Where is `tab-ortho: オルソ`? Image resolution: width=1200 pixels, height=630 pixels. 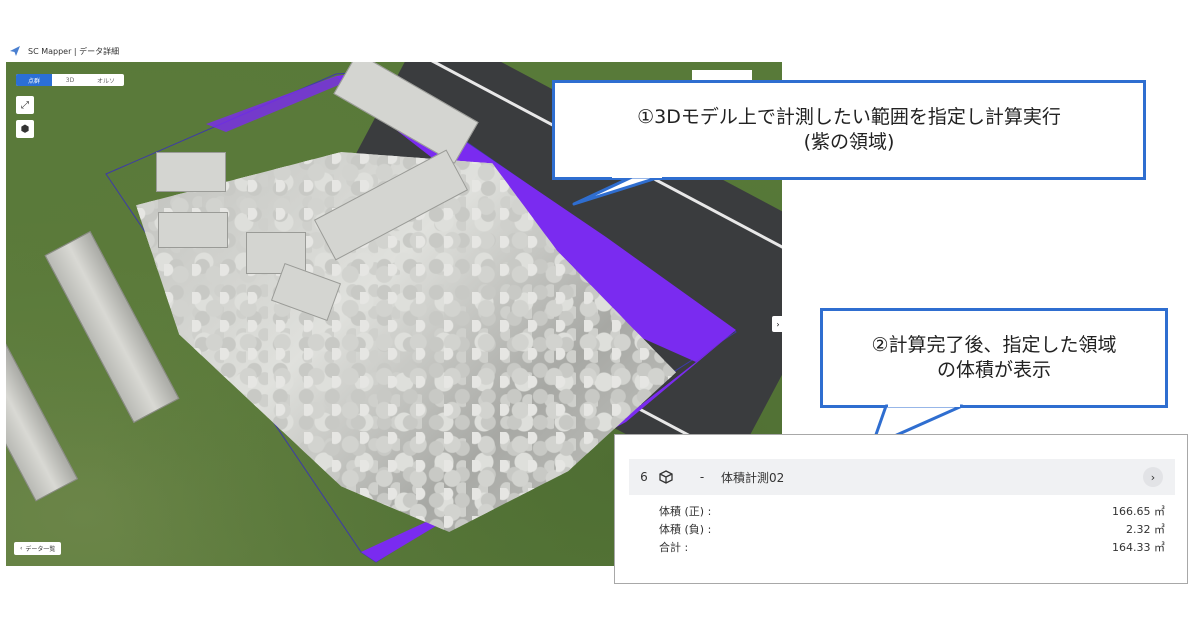 tab-ortho: オルソ is located at coordinates (106, 80).